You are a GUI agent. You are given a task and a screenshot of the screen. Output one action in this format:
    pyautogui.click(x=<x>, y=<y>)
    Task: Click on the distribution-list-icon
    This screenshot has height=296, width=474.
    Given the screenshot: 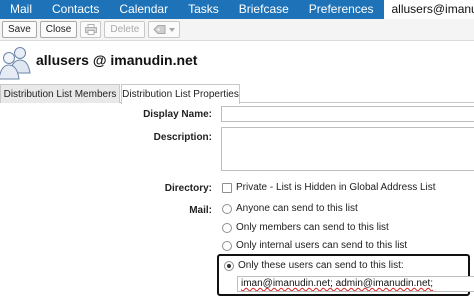 What is the action you would take?
    pyautogui.click(x=15, y=63)
    